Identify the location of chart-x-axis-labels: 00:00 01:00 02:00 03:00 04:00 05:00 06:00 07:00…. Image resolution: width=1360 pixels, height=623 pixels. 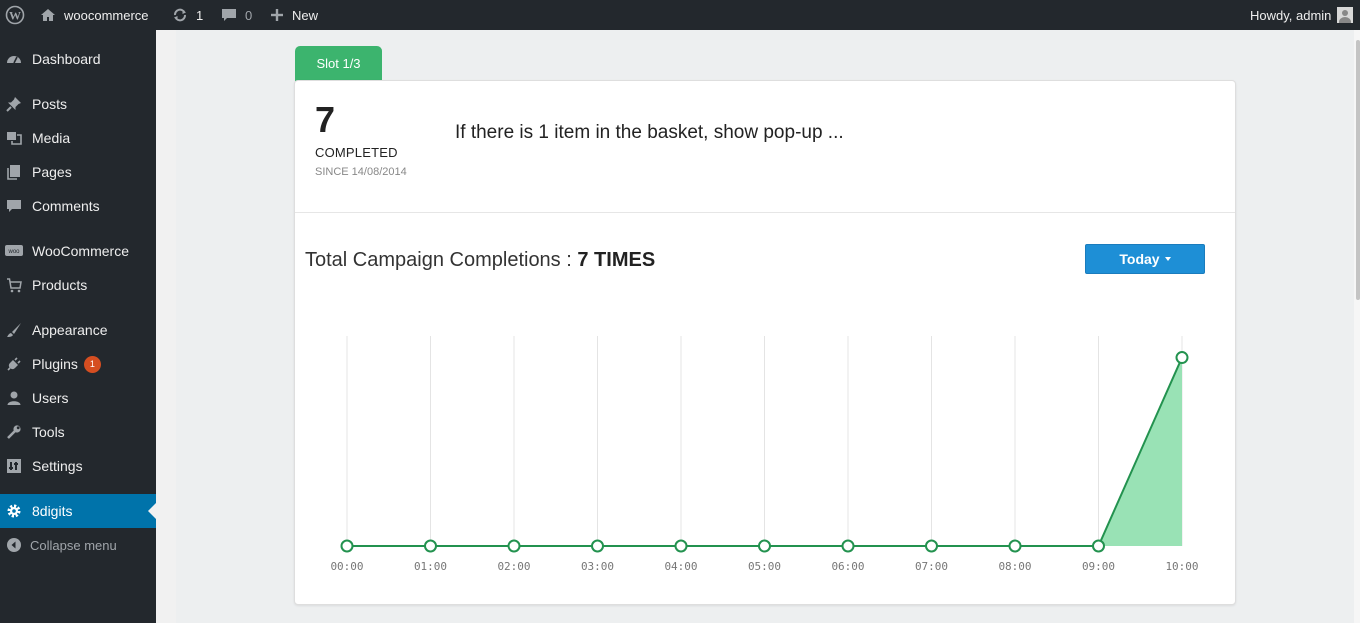
(764, 566).